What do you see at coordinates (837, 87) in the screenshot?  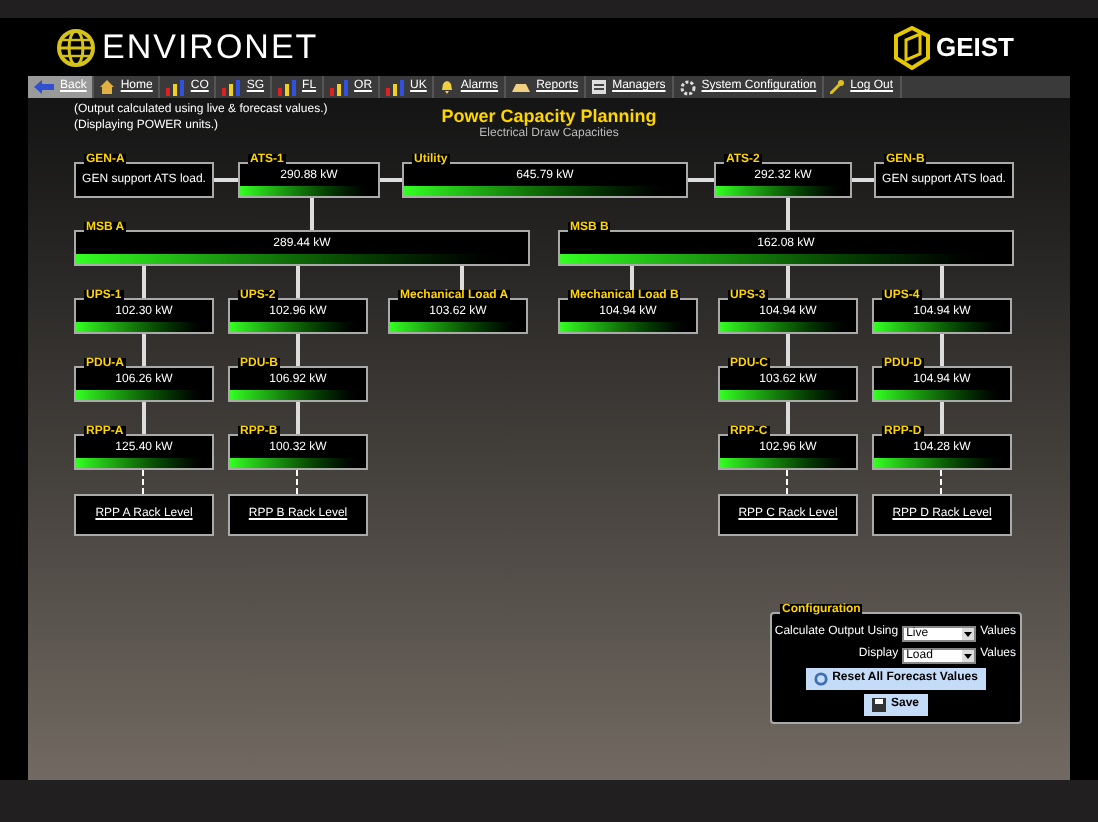 I see `key-icon` at bounding box center [837, 87].